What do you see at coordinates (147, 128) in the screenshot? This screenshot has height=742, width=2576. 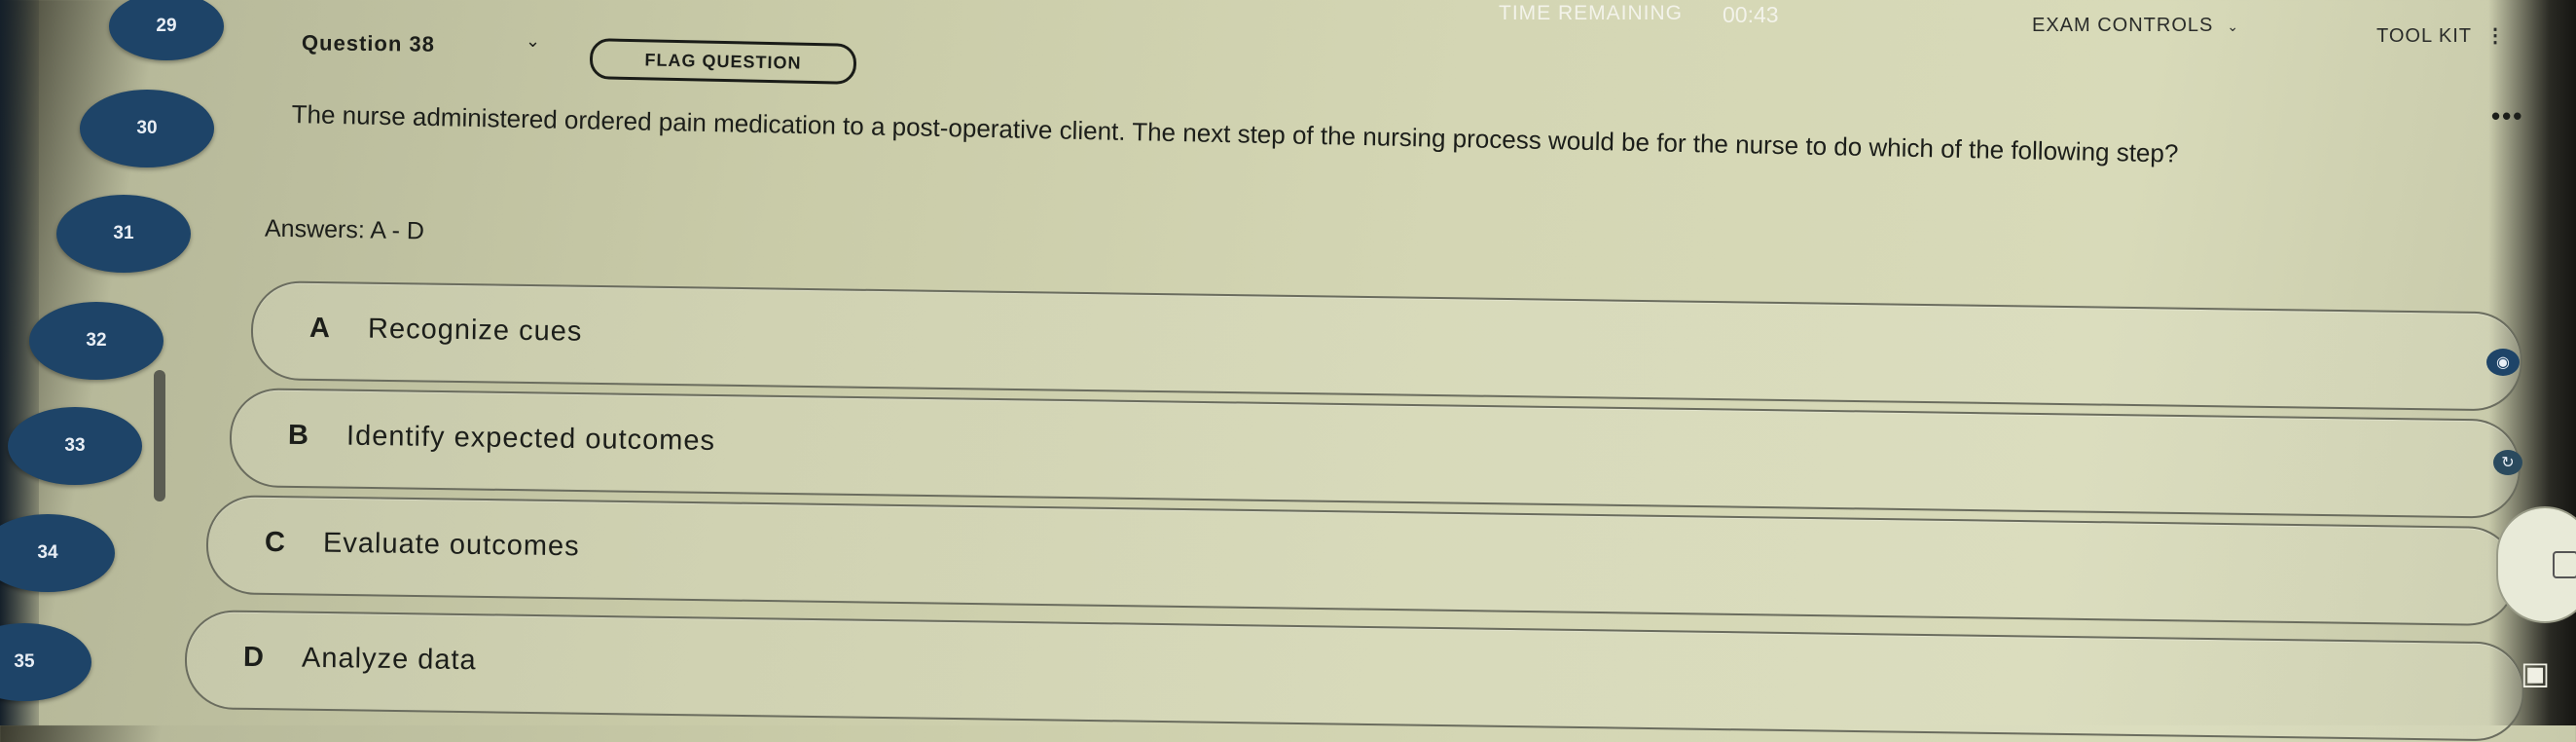 I see `question-nav-30: 30` at bounding box center [147, 128].